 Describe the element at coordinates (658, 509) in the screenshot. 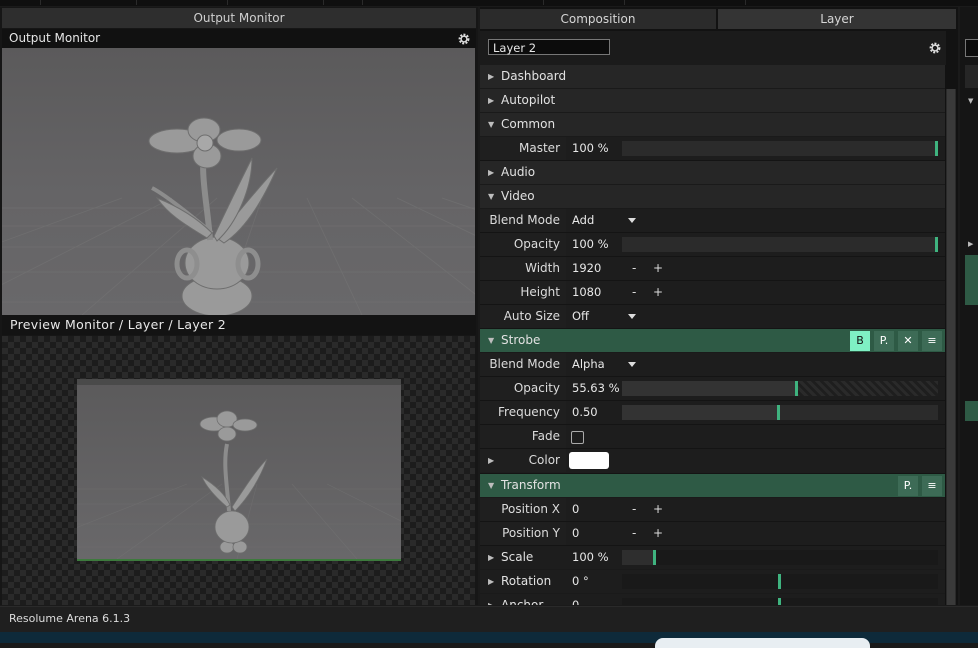

I see `position-x-plus-button: +` at that location.